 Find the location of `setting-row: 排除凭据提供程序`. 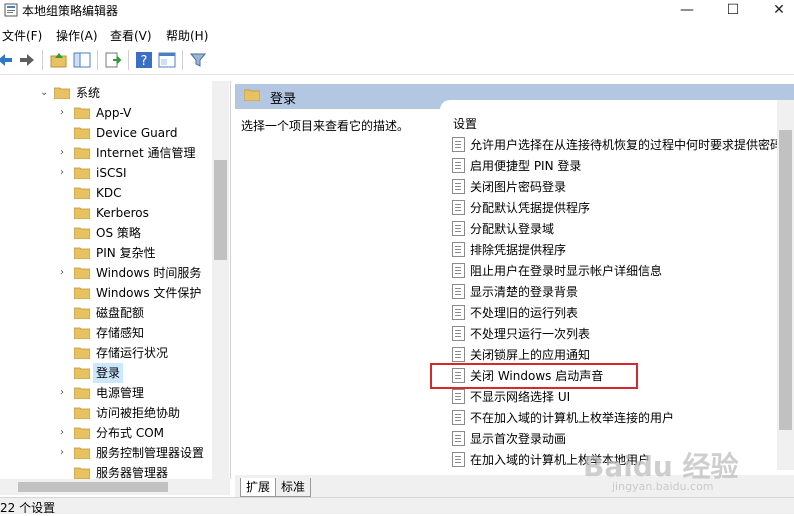

setting-row: 排除凭据提供程序 is located at coordinates (509, 250).